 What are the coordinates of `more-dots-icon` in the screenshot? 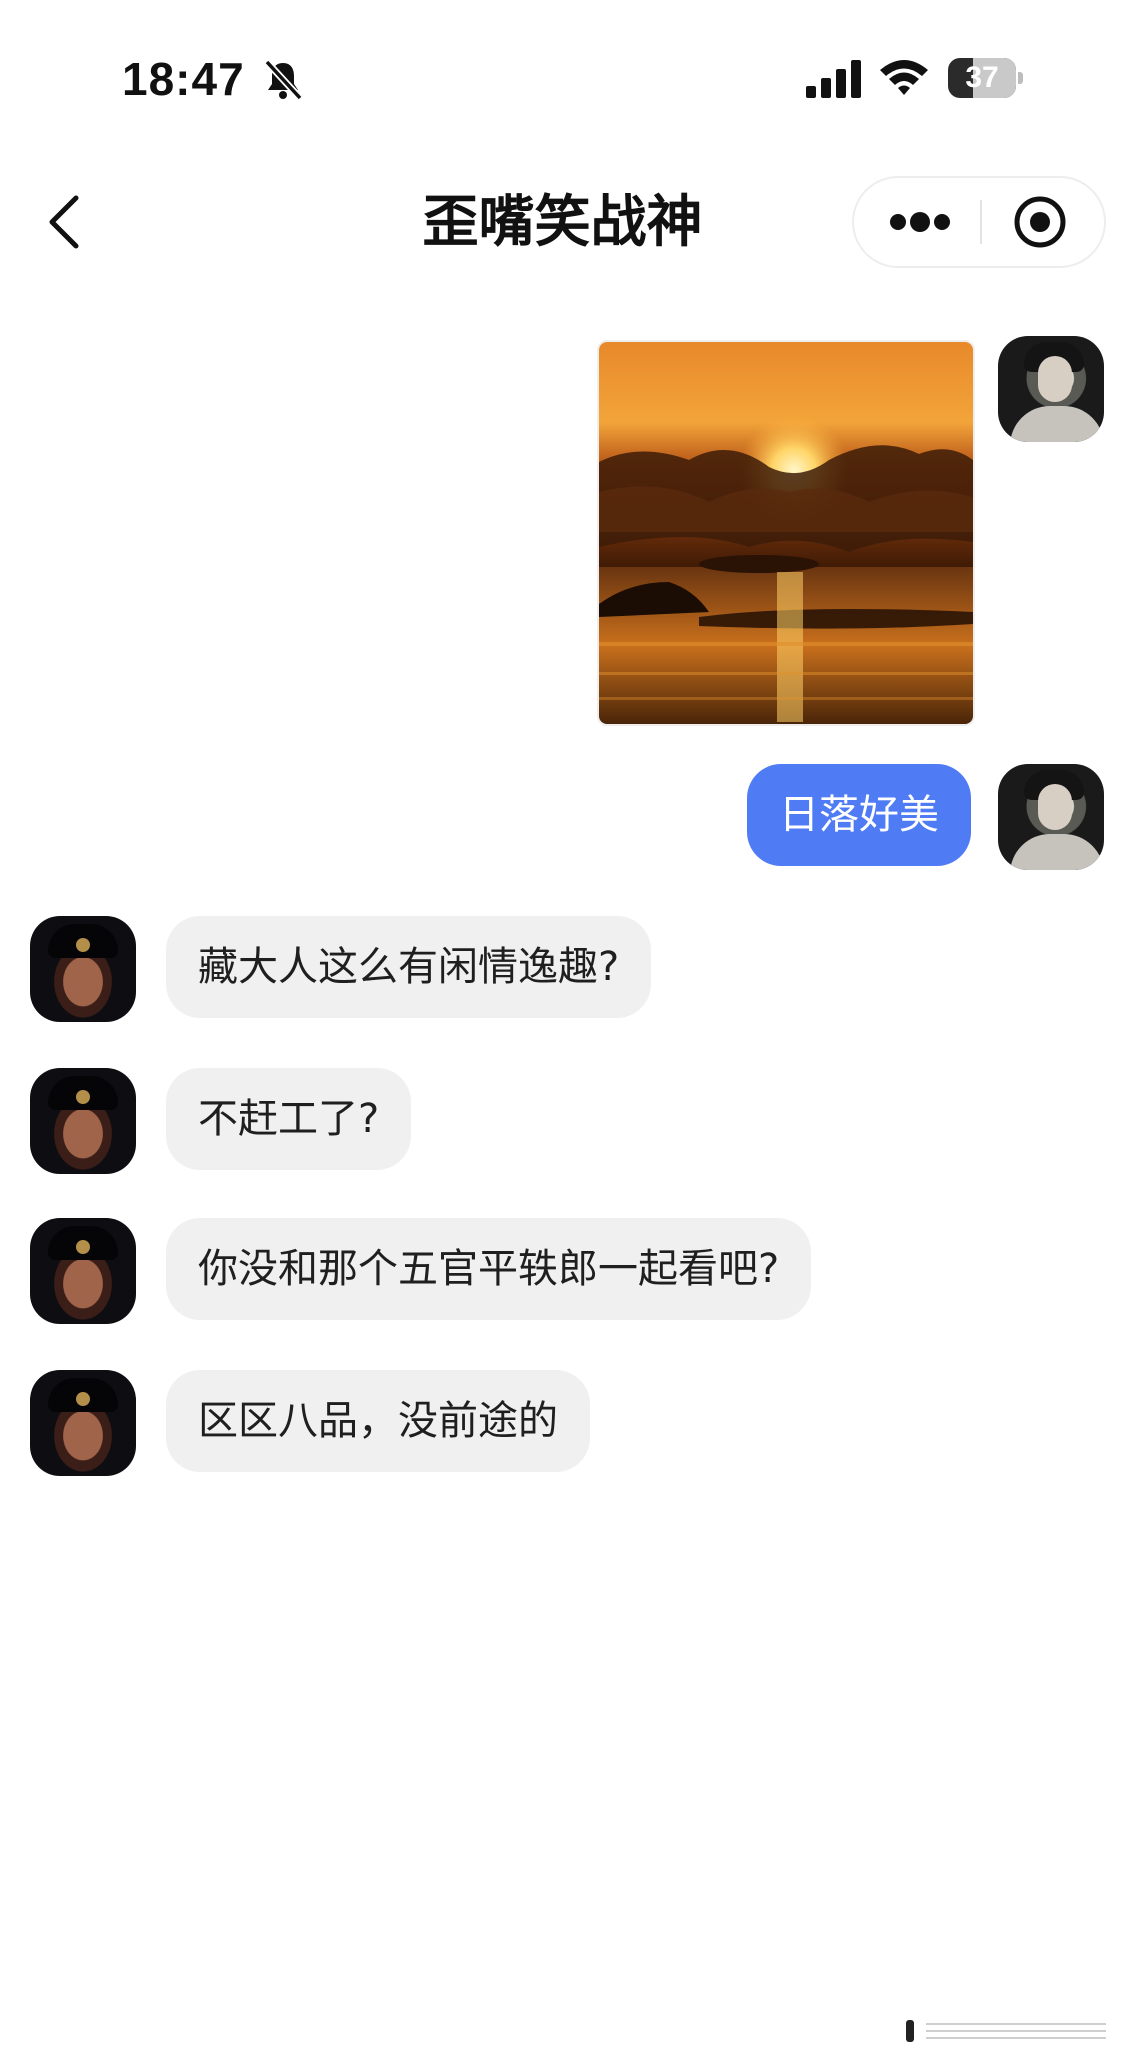 It's located at (920, 222).